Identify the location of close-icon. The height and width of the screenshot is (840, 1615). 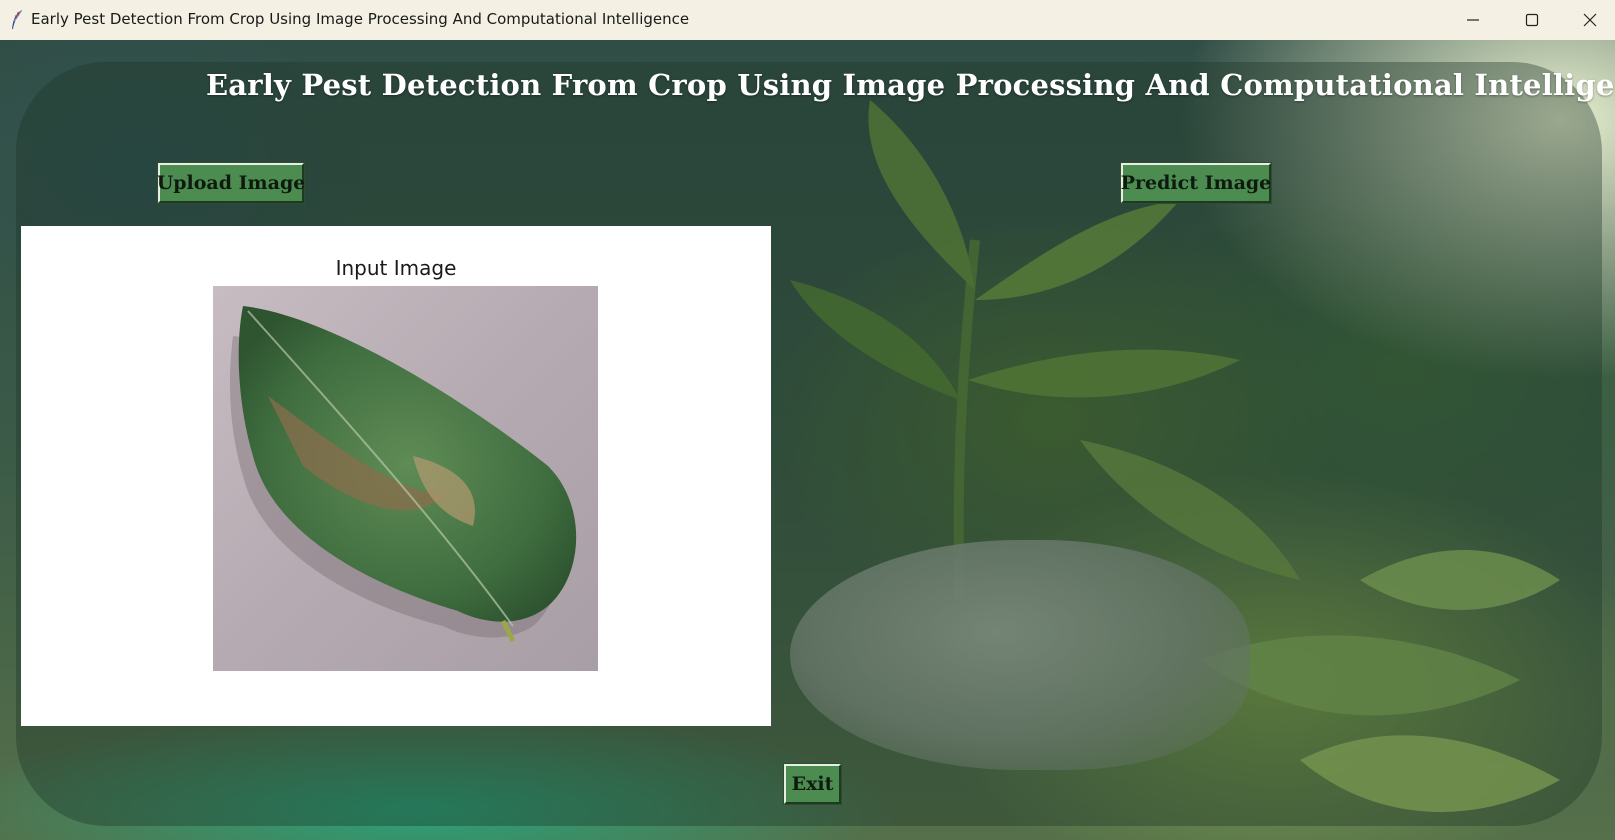
(1590, 20).